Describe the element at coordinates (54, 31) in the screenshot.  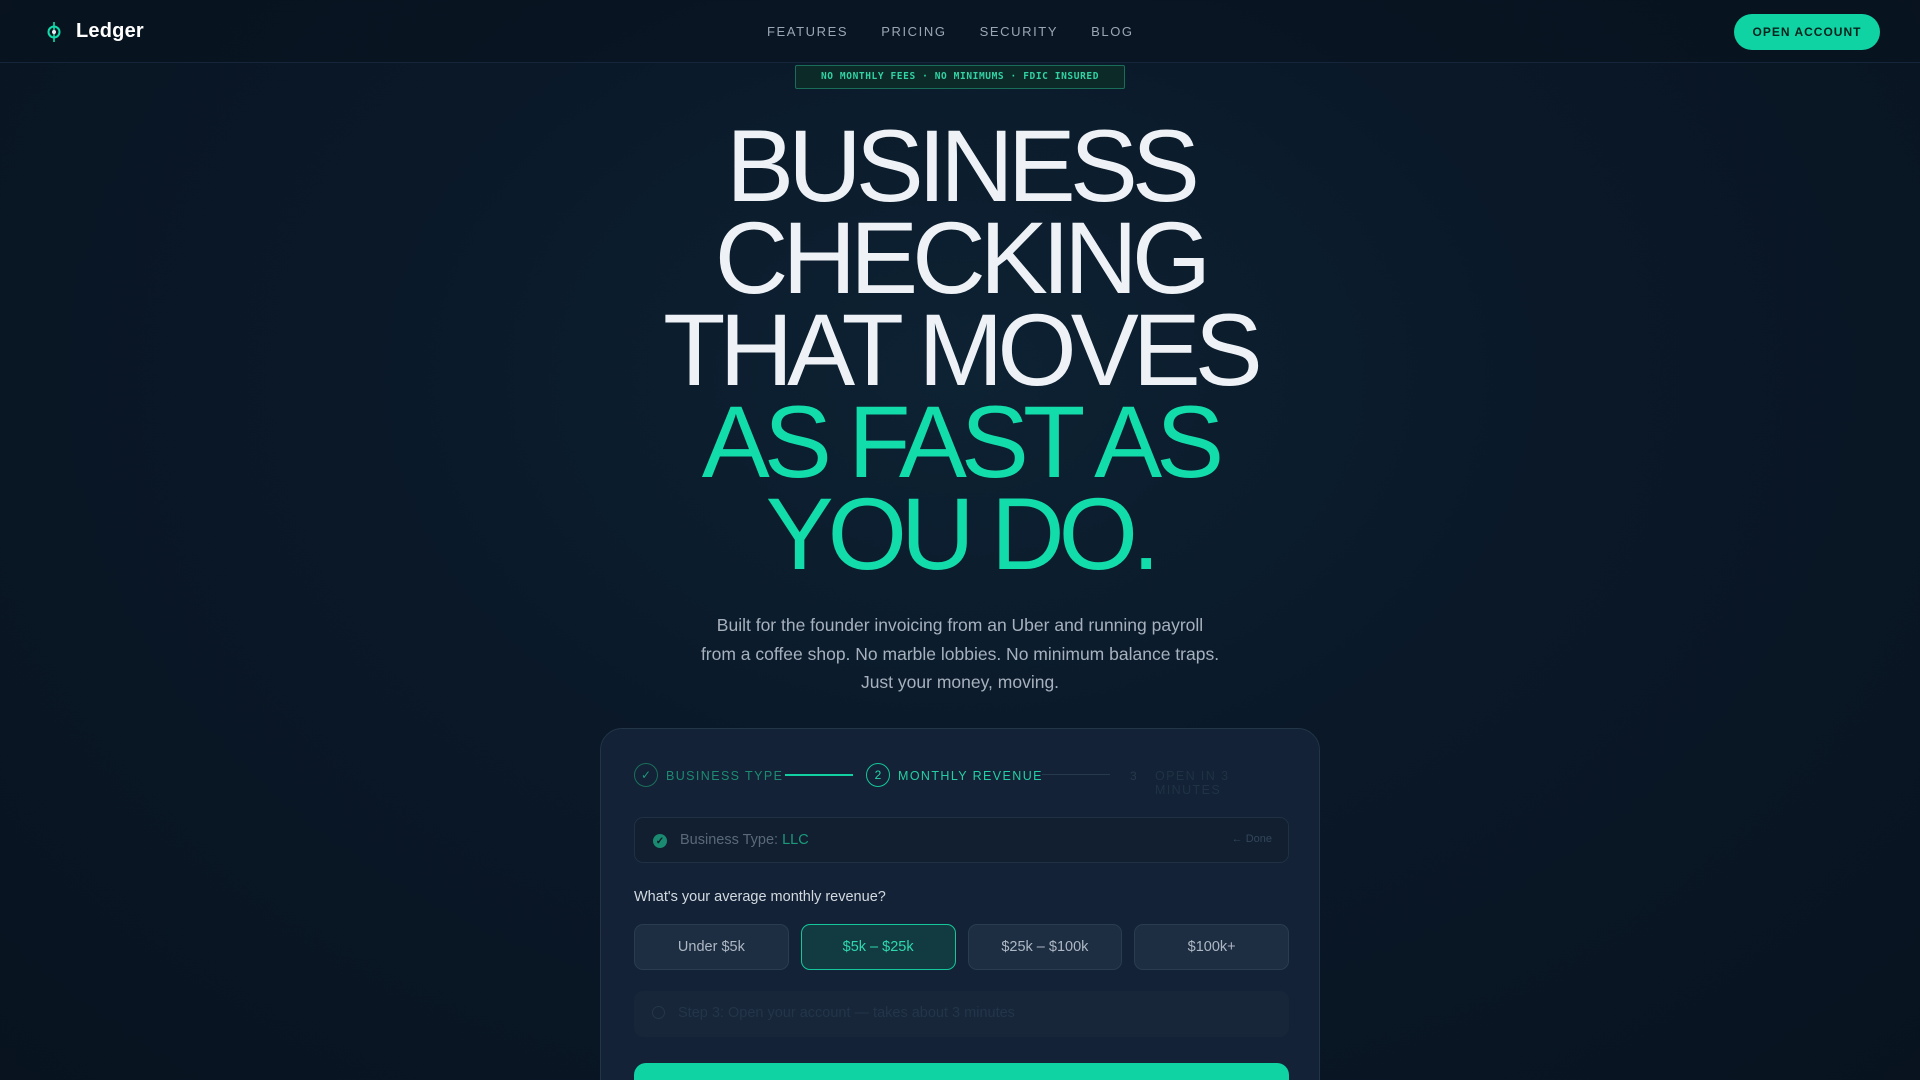
I see `ledger-logo-icon` at that location.